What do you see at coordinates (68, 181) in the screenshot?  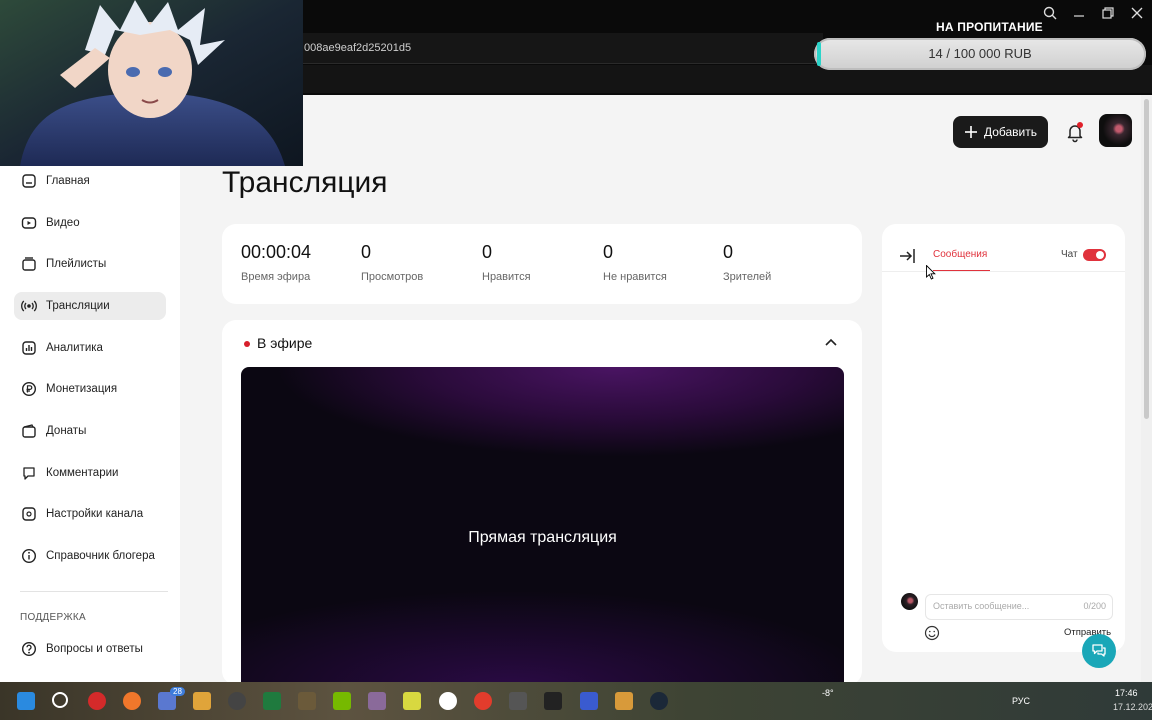 I see `sidebar-item-label: Главная` at bounding box center [68, 181].